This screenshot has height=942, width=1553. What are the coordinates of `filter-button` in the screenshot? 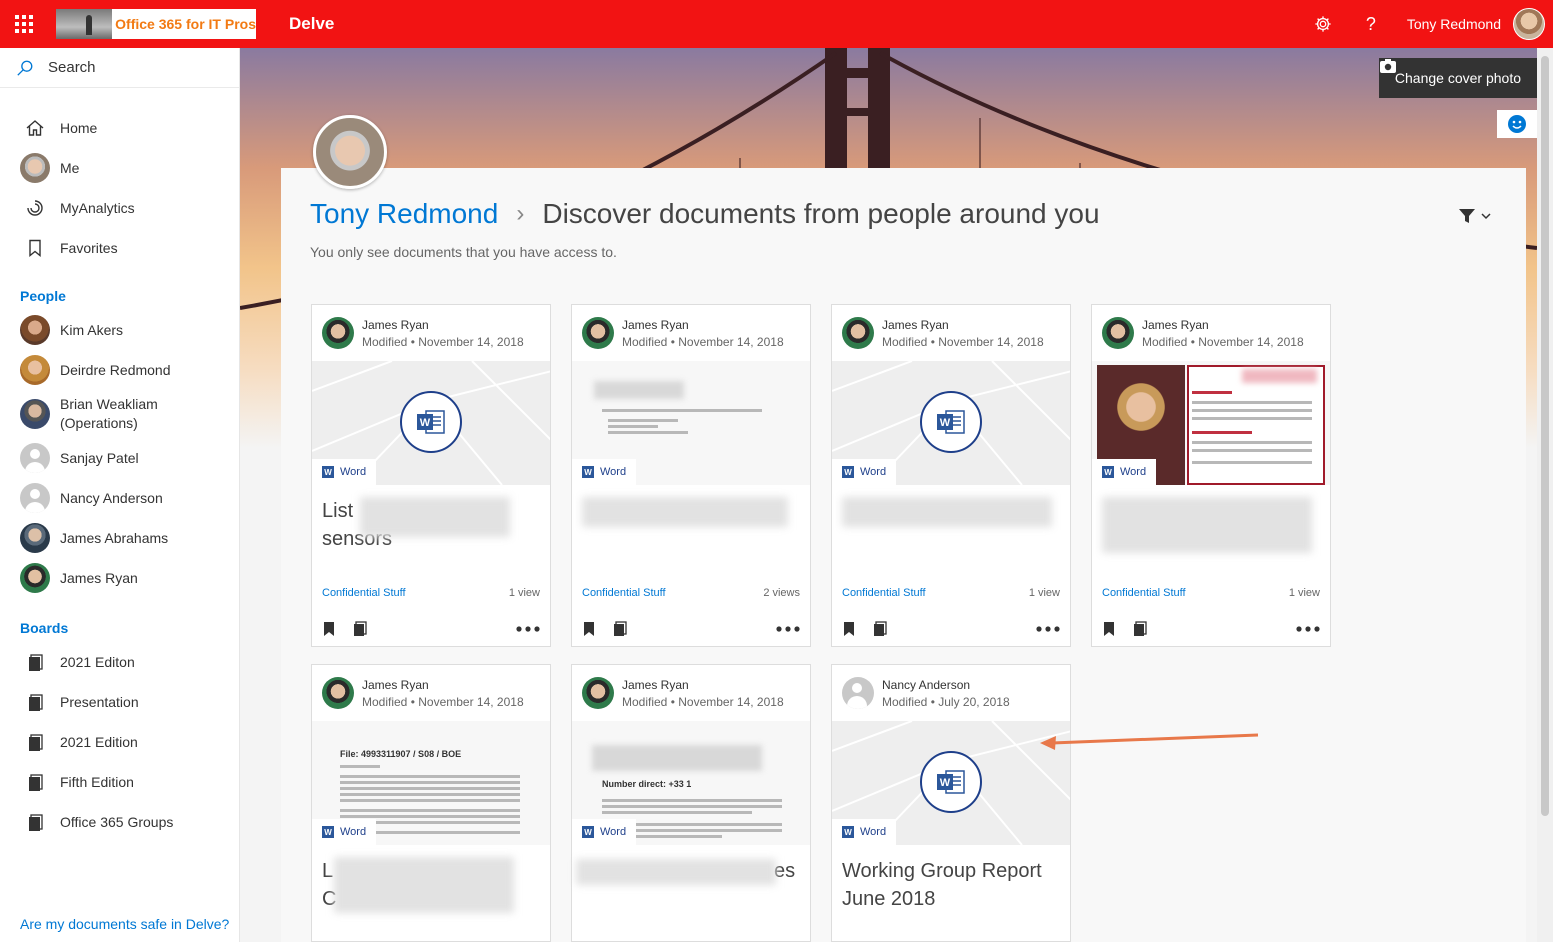 It's located at (1475, 216).